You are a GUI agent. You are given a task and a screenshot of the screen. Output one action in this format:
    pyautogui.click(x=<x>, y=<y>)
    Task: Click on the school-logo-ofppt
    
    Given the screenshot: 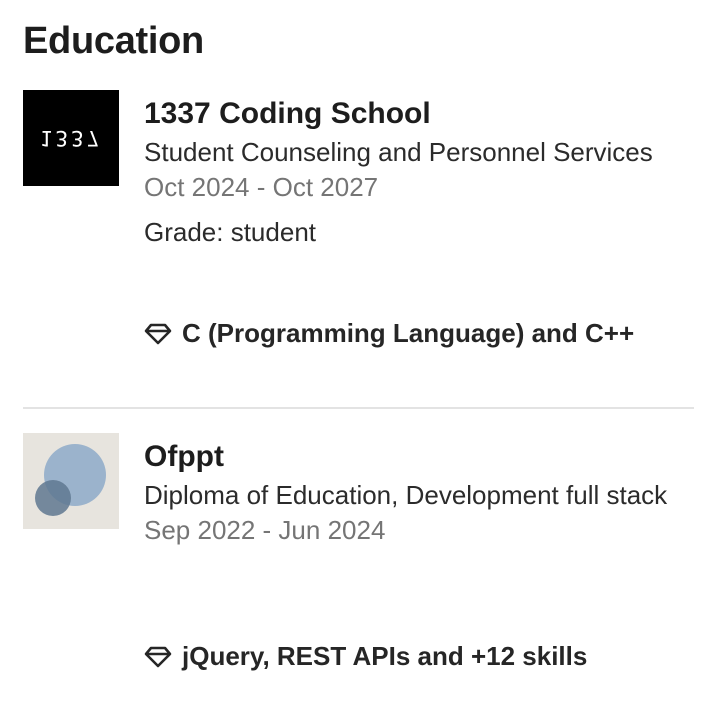 What is the action you would take?
    pyautogui.click(x=71, y=481)
    